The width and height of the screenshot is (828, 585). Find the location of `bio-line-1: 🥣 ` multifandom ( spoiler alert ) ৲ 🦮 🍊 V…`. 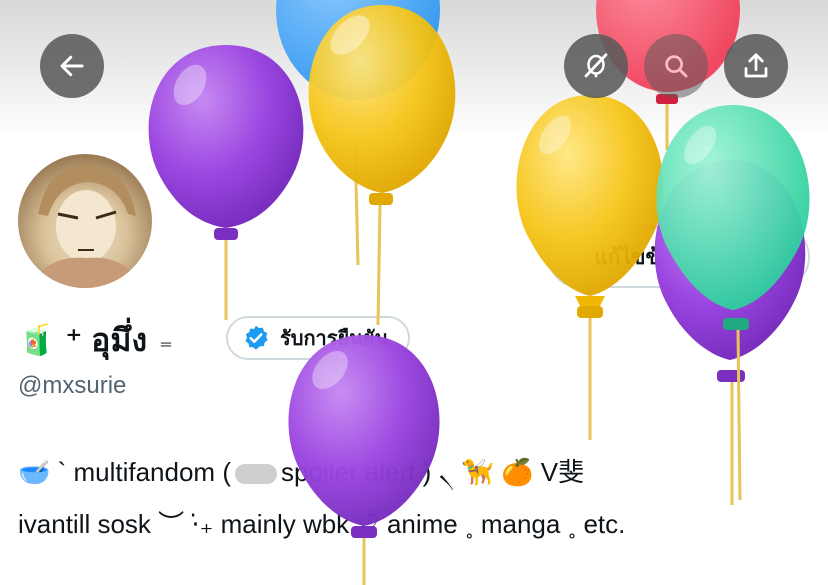

bio-line-1: 🥣 ` multifandom ( spoiler alert ) ৲ 🦮 🍊 V… is located at coordinates (418, 472).